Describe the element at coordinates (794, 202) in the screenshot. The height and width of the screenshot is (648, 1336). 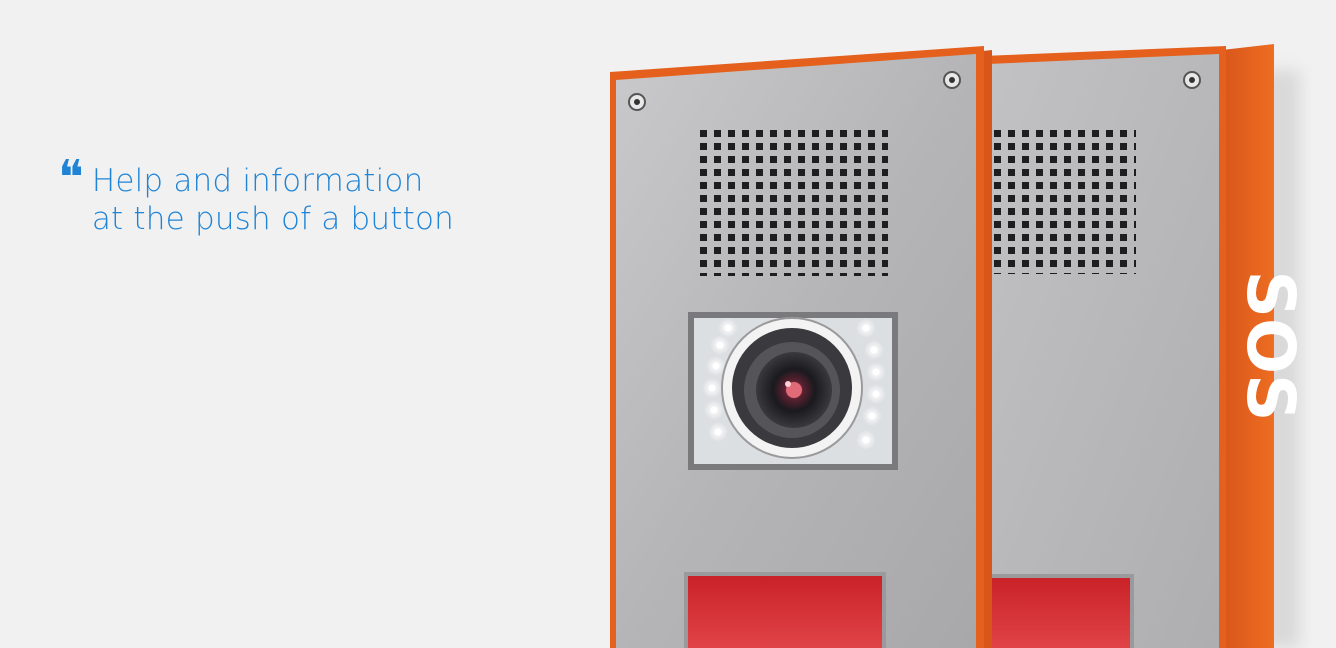
I see `speaker-grille` at that location.